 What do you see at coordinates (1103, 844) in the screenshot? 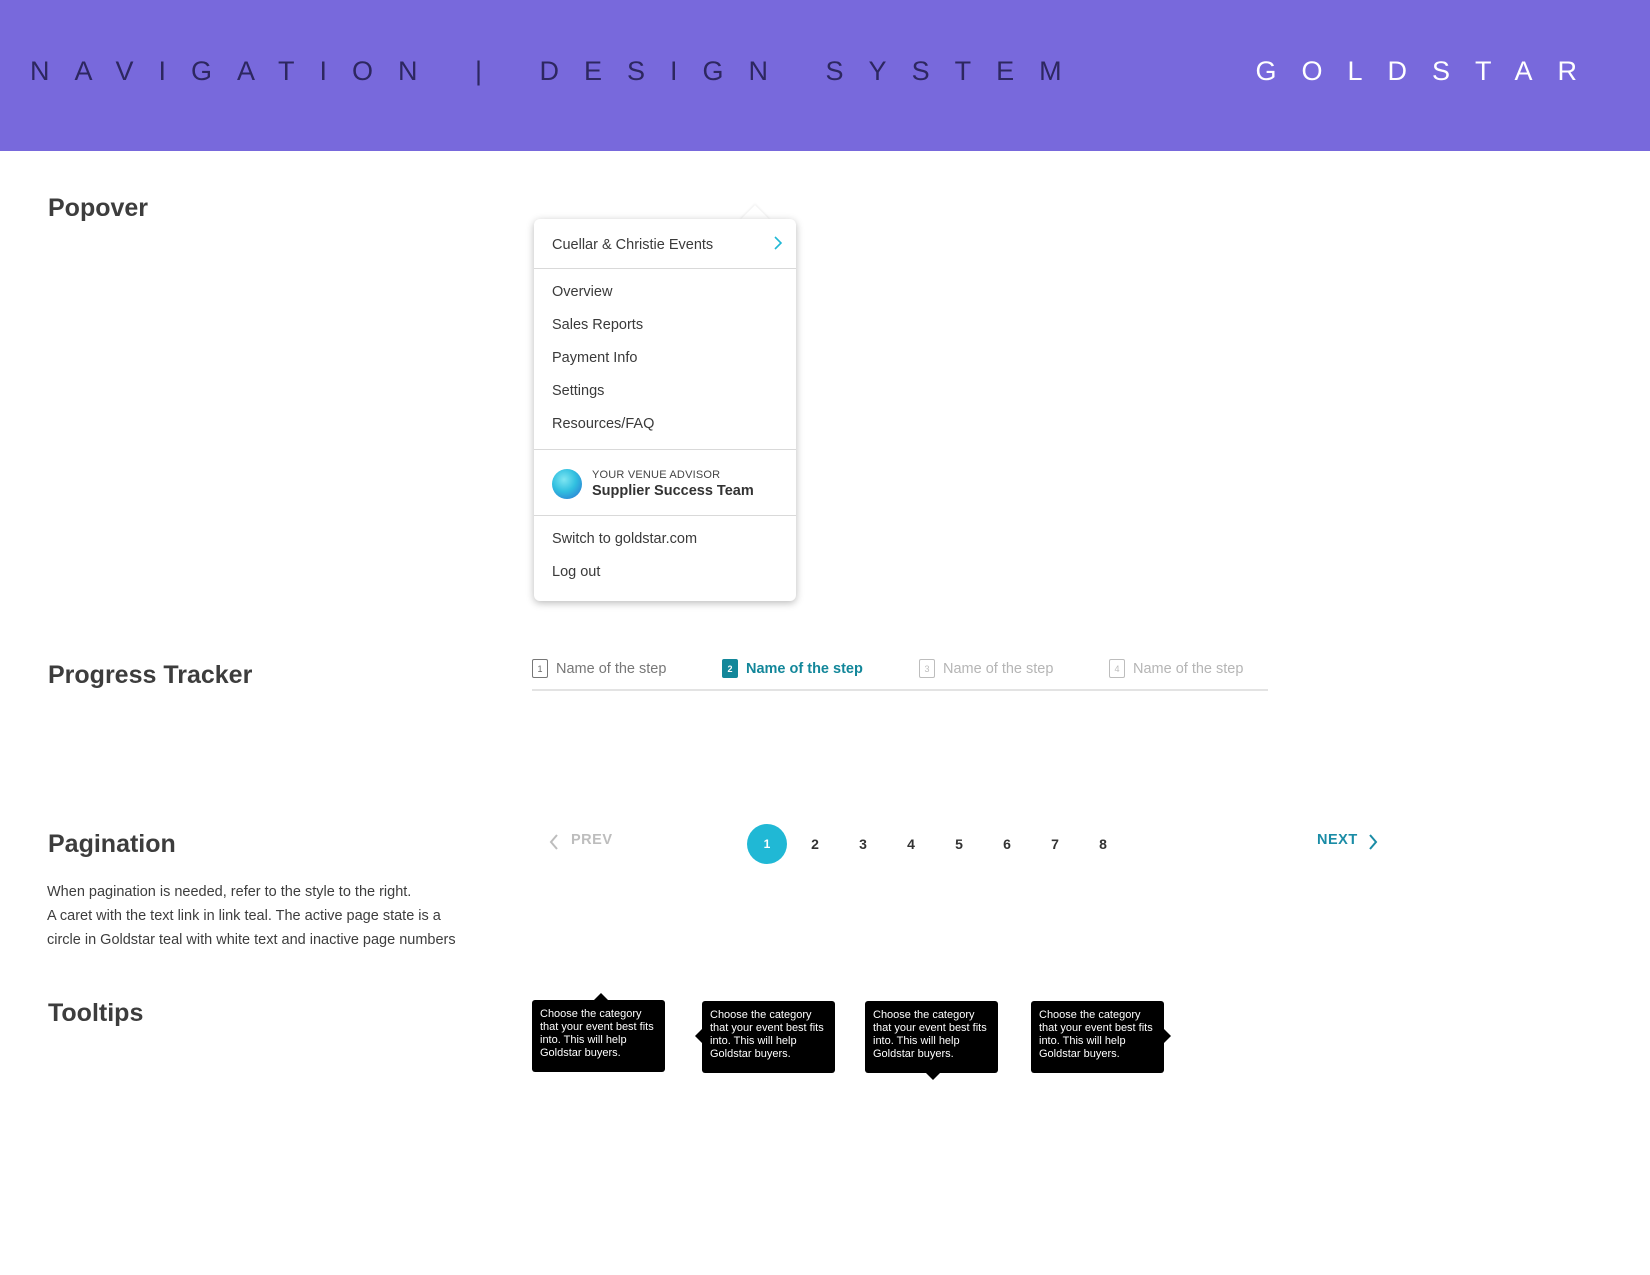
I see `page-number-8: 8` at bounding box center [1103, 844].